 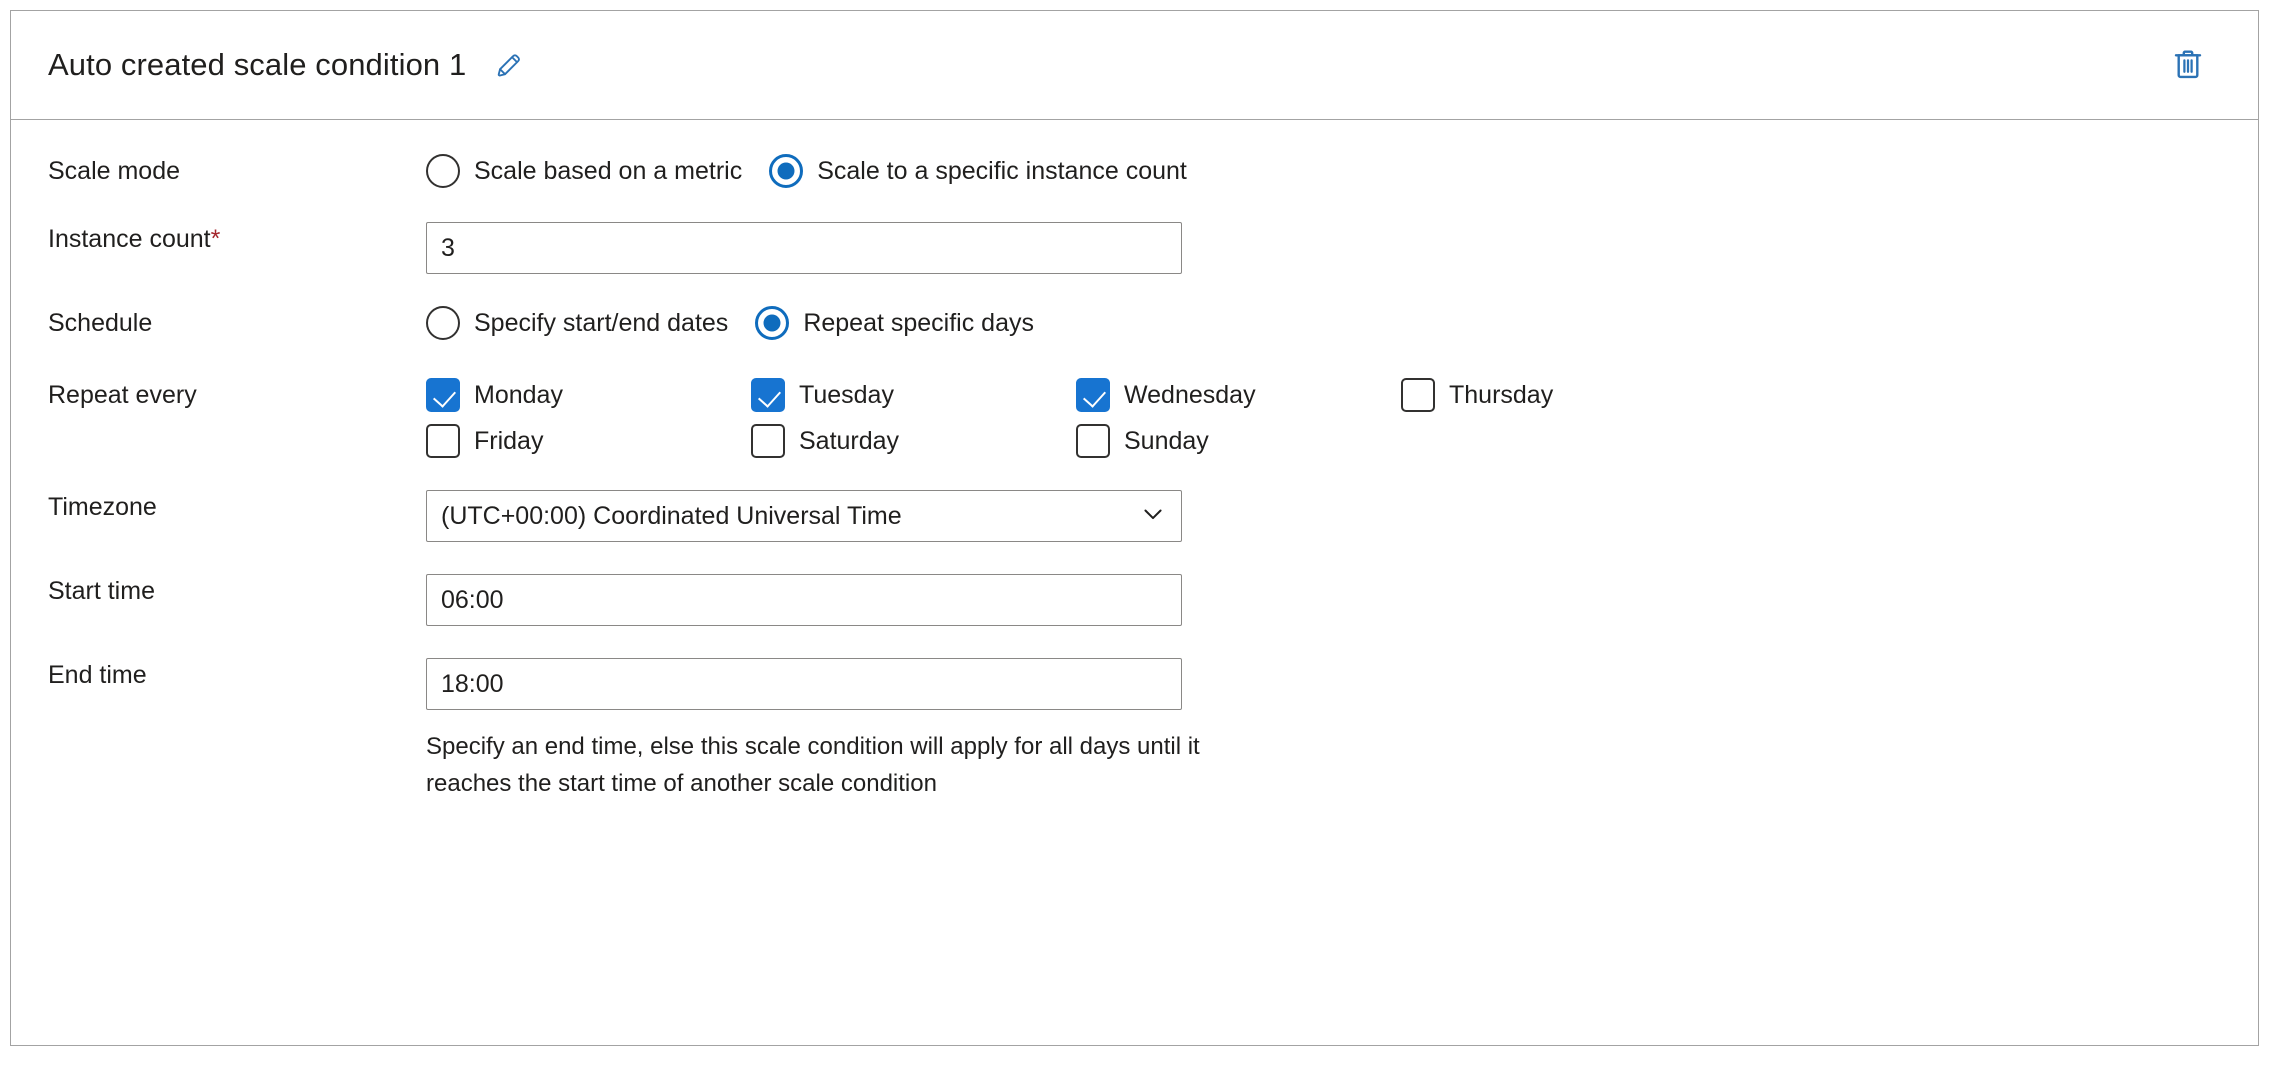 What do you see at coordinates (97, 675) in the screenshot?
I see `end-time-label: End time` at bounding box center [97, 675].